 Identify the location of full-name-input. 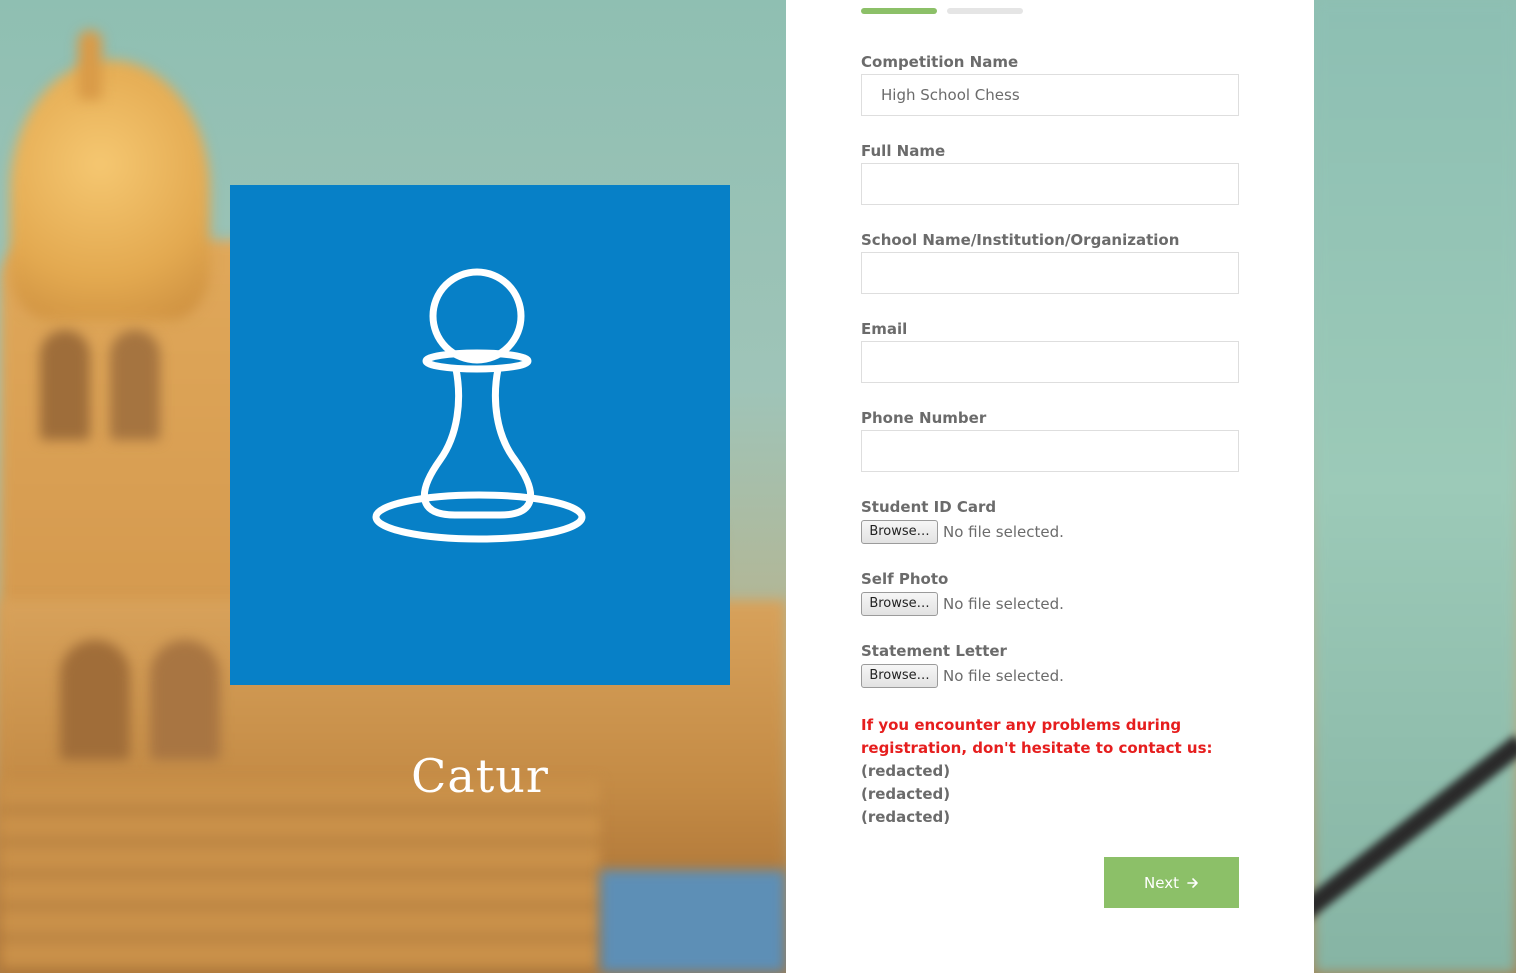
(1050, 184).